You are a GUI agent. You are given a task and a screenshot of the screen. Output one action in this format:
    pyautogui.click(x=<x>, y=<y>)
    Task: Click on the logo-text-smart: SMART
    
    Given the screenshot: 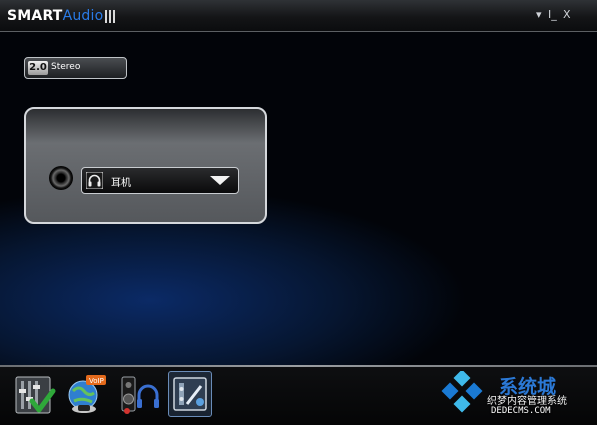 What is the action you would take?
    pyautogui.click(x=35, y=16)
    